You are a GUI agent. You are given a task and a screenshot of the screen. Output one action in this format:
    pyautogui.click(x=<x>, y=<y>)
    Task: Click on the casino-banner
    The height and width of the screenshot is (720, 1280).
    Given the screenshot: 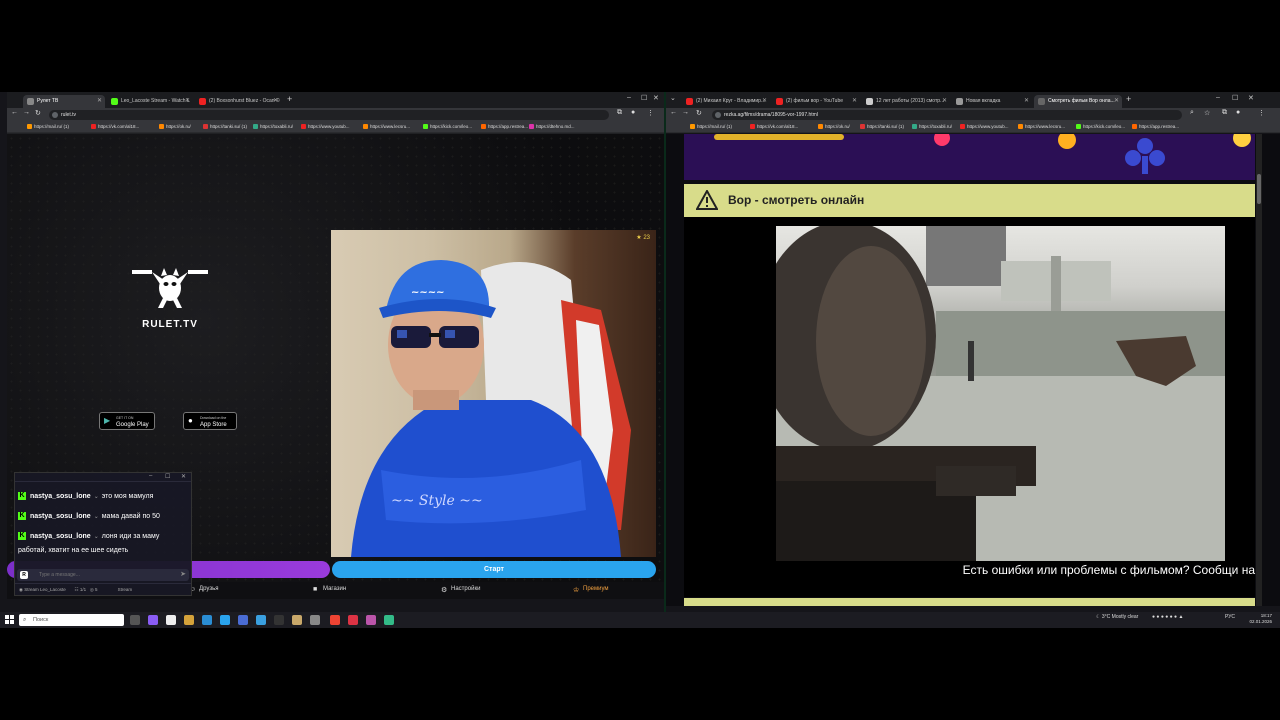 What is the action you would take?
    pyautogui.click(x=969, y=157)
    